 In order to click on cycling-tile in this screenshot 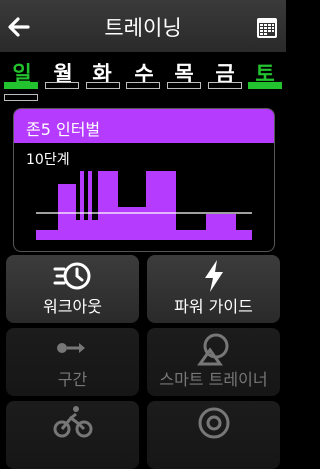, I will do `click(72, 435)`.